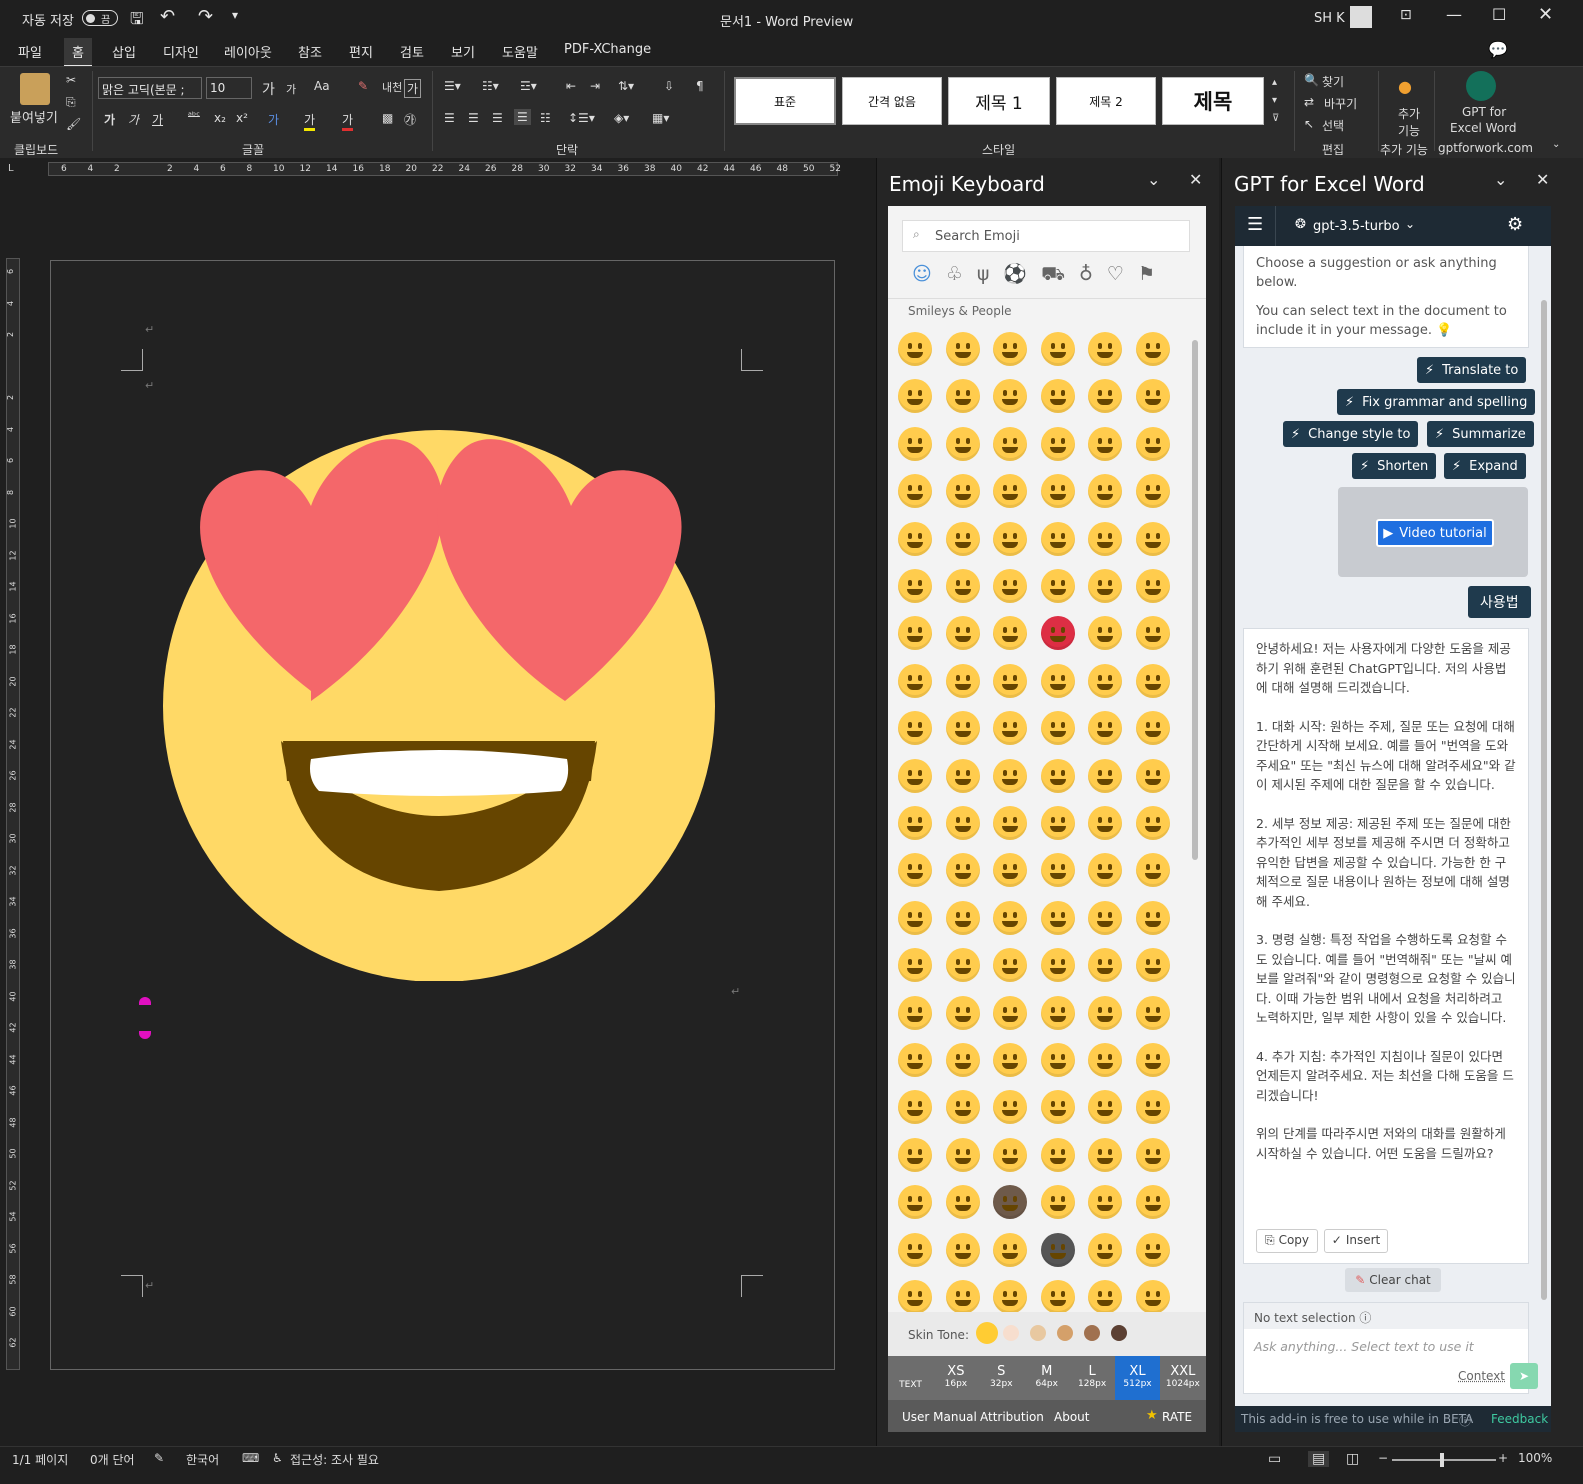 This screenshot has height=1484, width=1583. I want to click on tab-layout: 레이아웃, so click(248, 51).